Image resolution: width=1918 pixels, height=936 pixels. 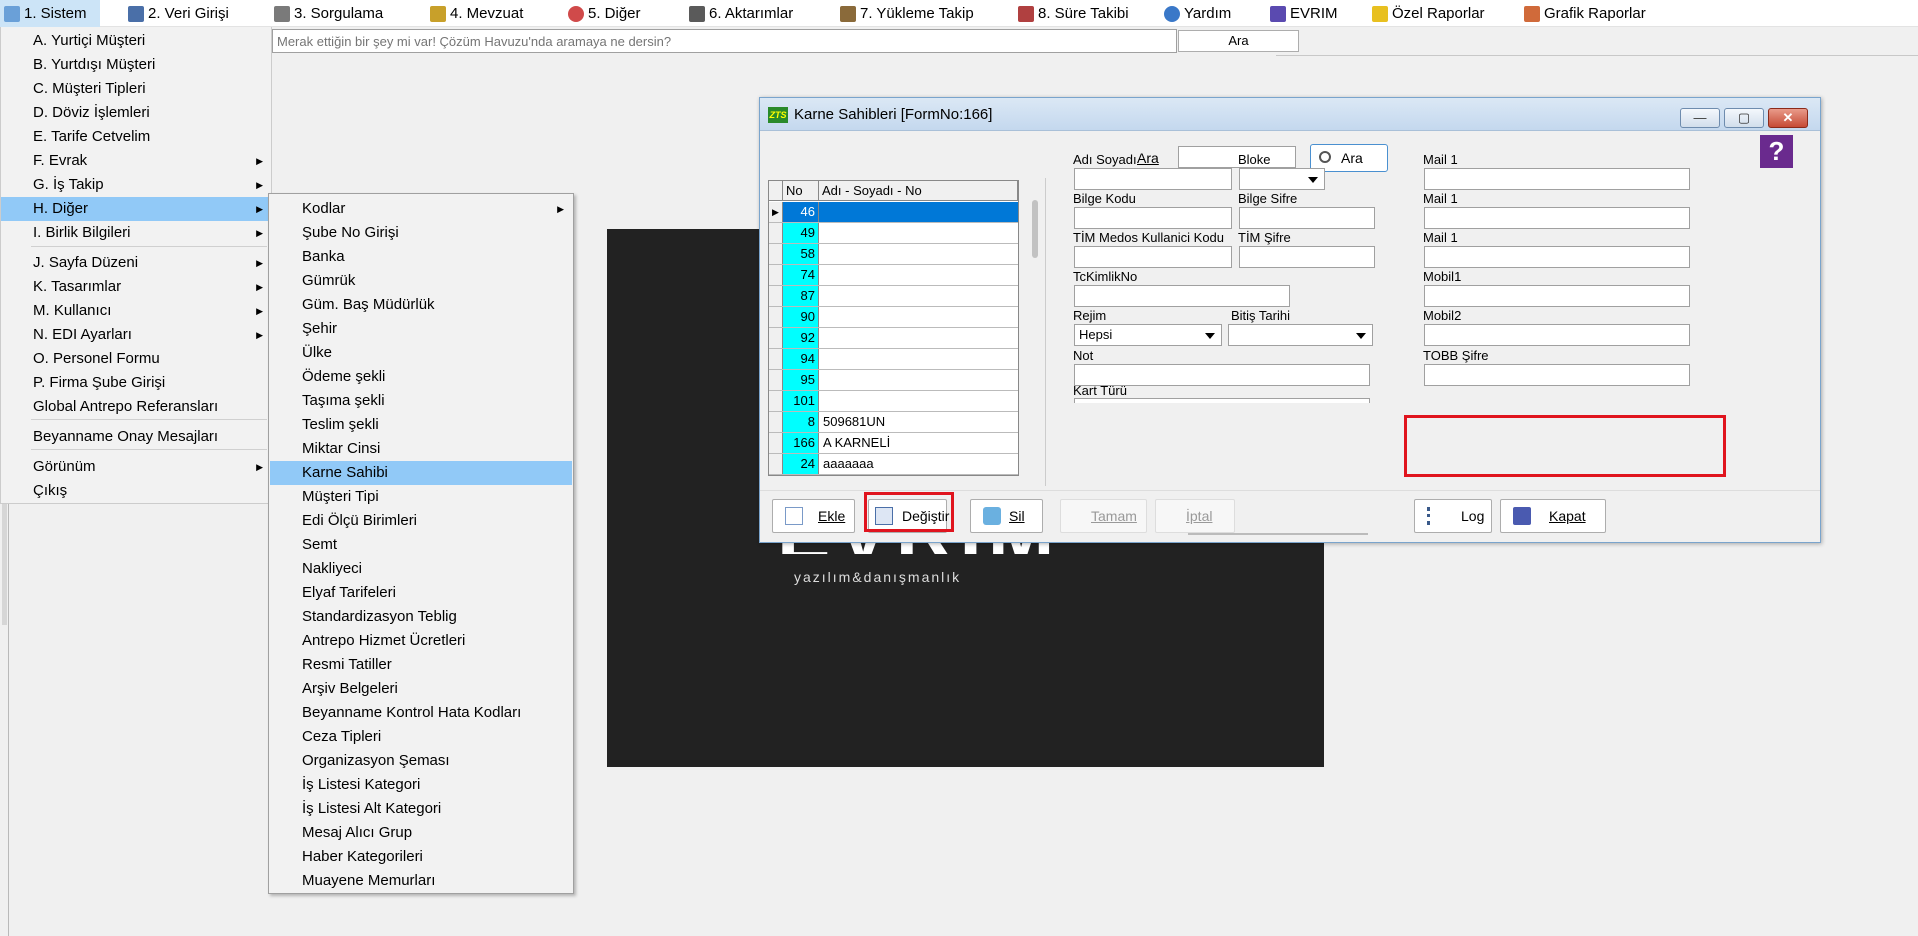 What do you see at coordinates (136, 263) in the screenshot?
I see `sistem-menu-item: J. Sayfa Düzeni ▶` at bounding box center [136, 263].